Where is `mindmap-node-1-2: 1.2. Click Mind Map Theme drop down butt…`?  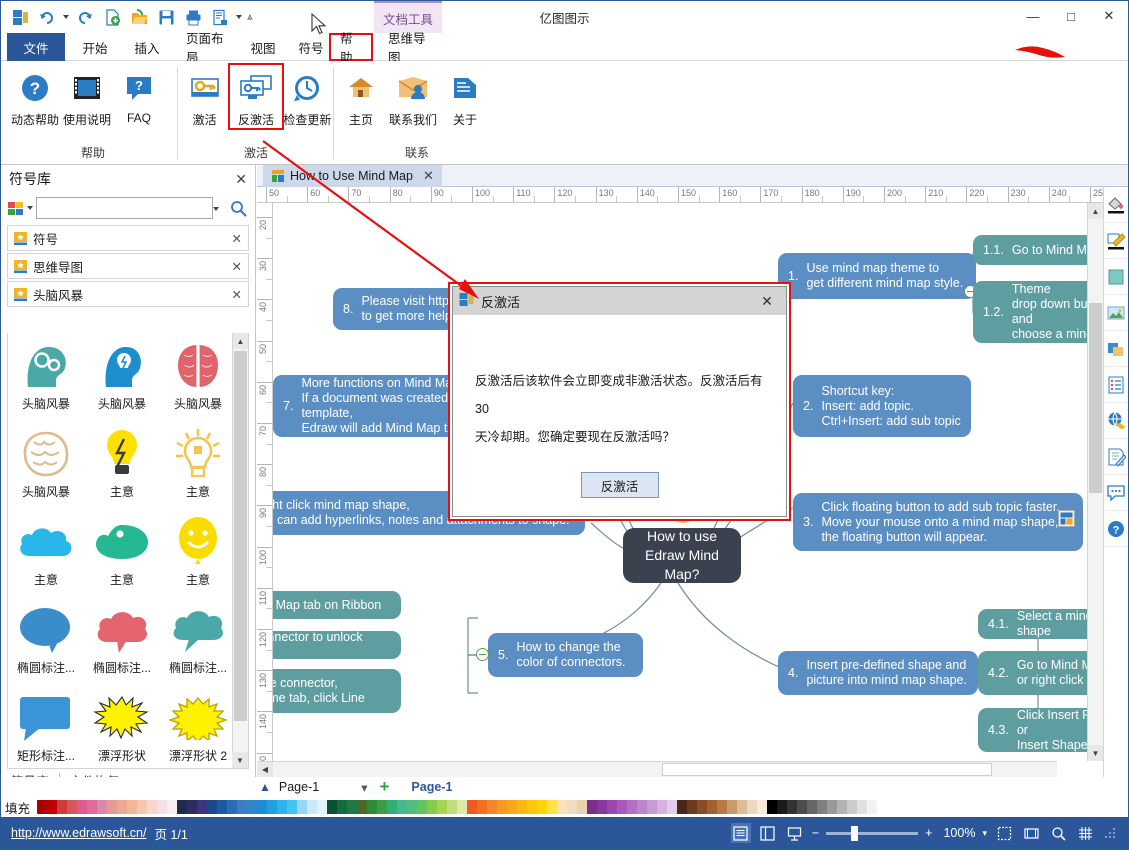 mindmap-node-1-2: 1.2. Click Mind Map Theme drop down butt… is located at coordinates (1030, 311).